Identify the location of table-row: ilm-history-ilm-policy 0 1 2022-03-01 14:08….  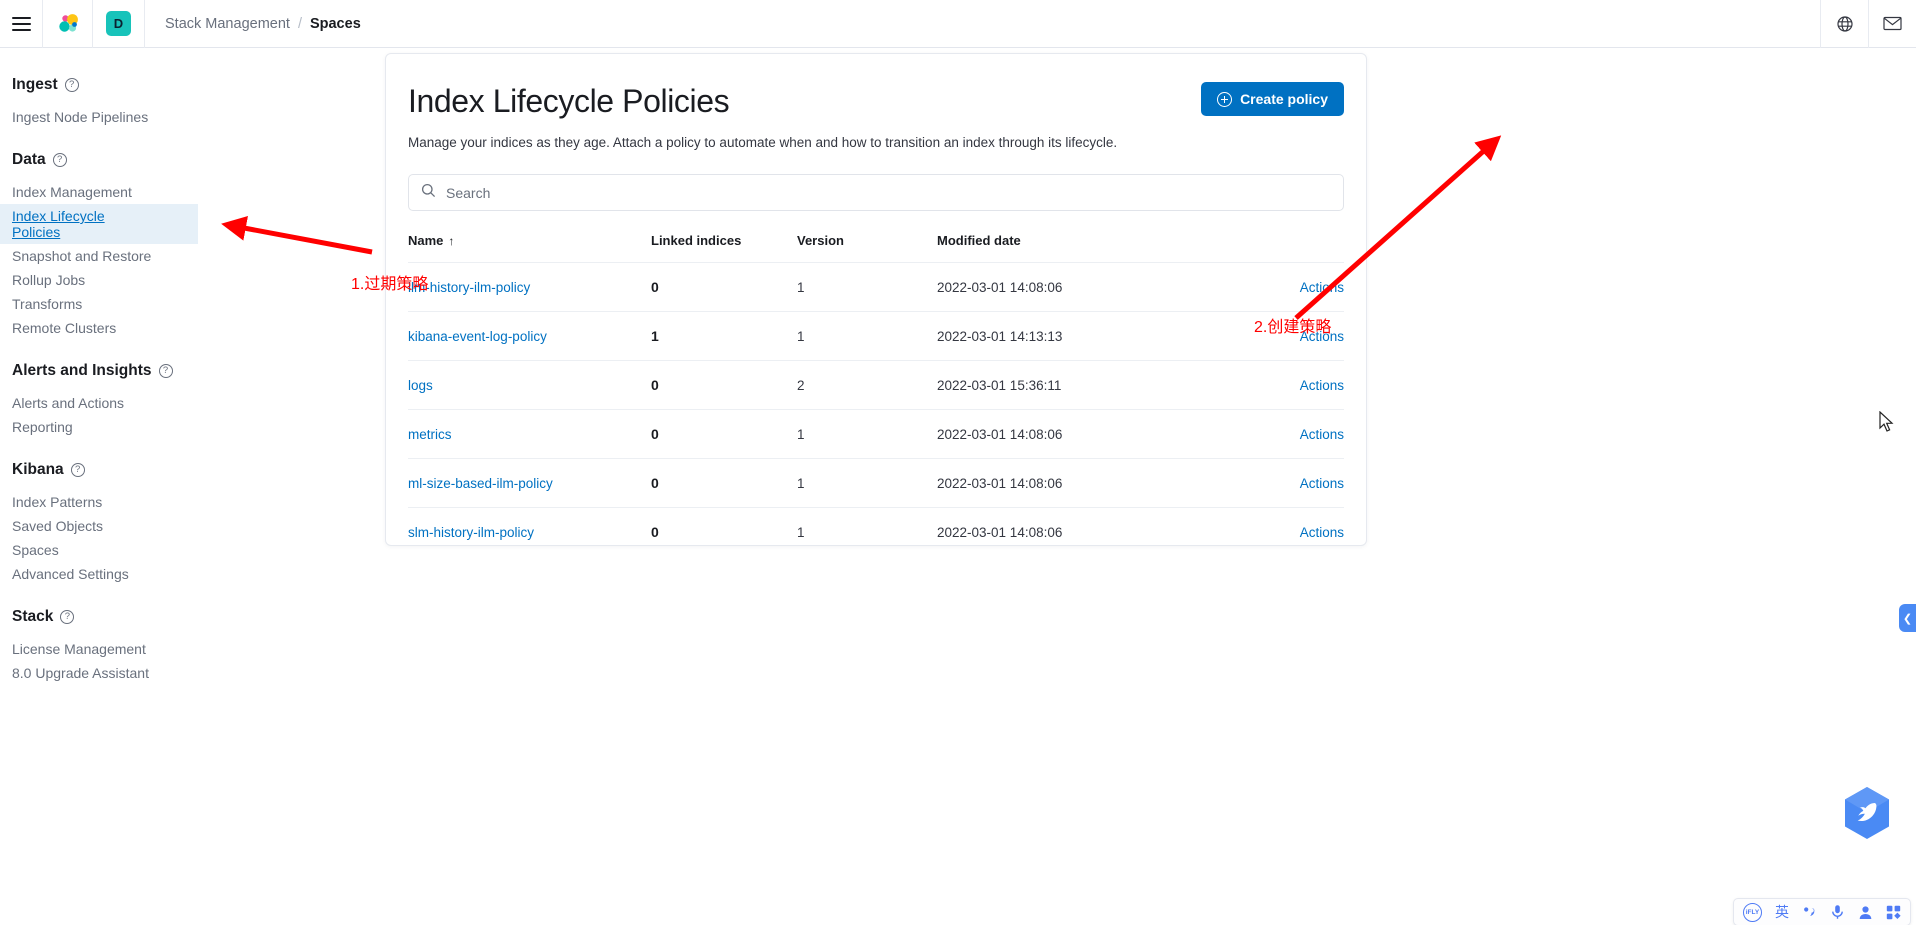
(876, 287).